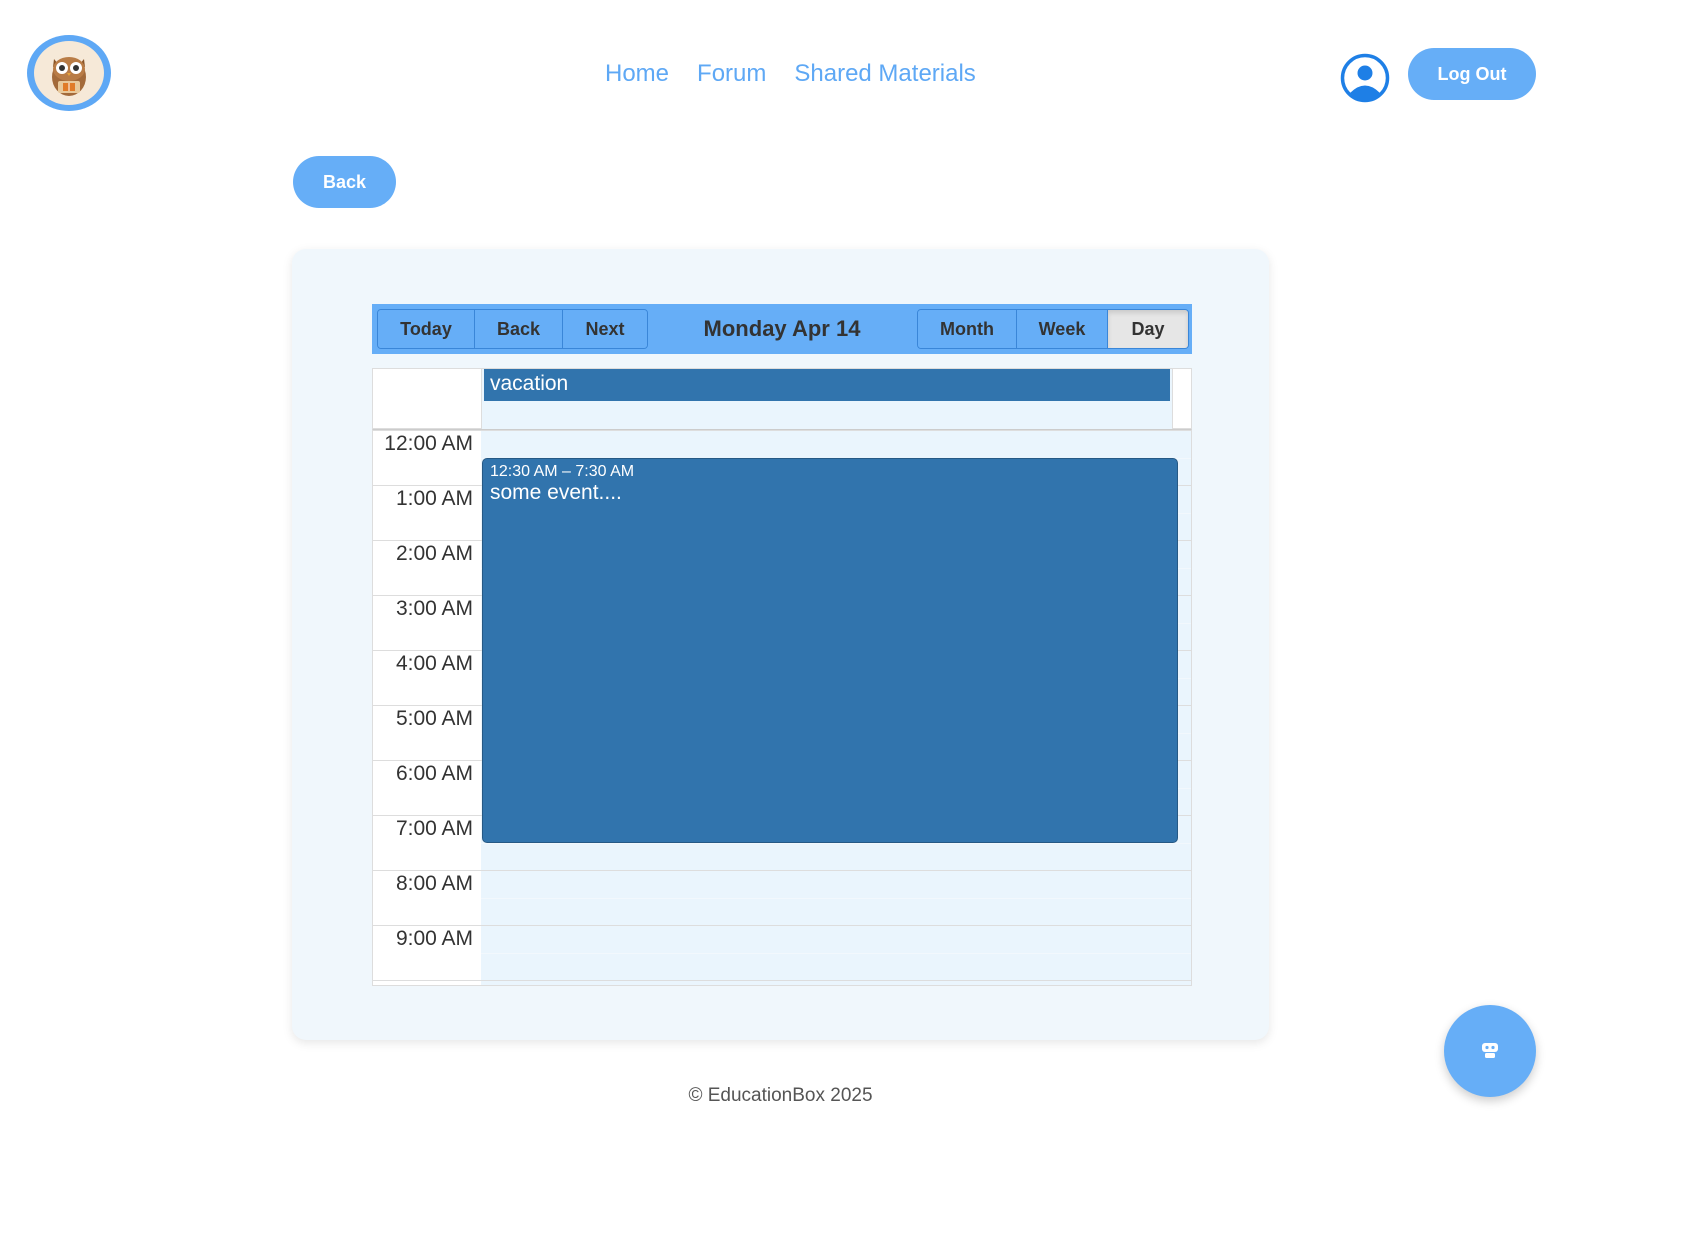 This screenshot has height=1233, width=1689. I want to click on view-day-button: Day, so click(1148, 329).